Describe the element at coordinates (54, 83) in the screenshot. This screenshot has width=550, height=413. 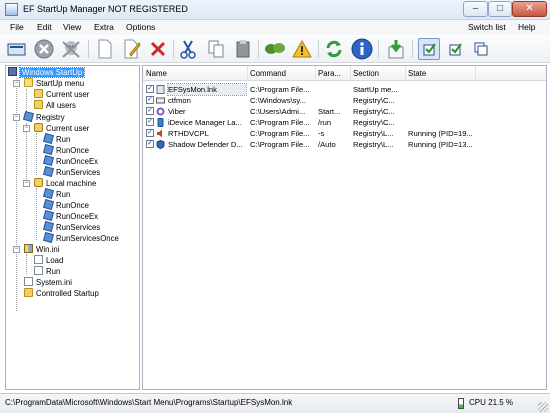
I see `tree-node-startup-menu: StartUp menu` at that location.